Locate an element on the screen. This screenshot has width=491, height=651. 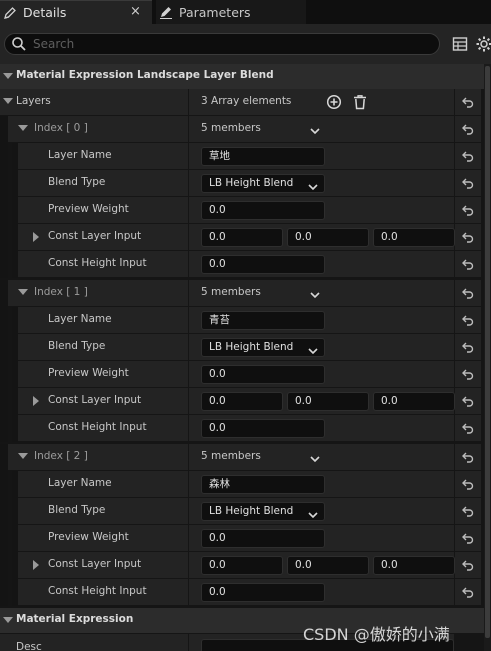
scrollbar-thumb is located at coordinates (487, 352).